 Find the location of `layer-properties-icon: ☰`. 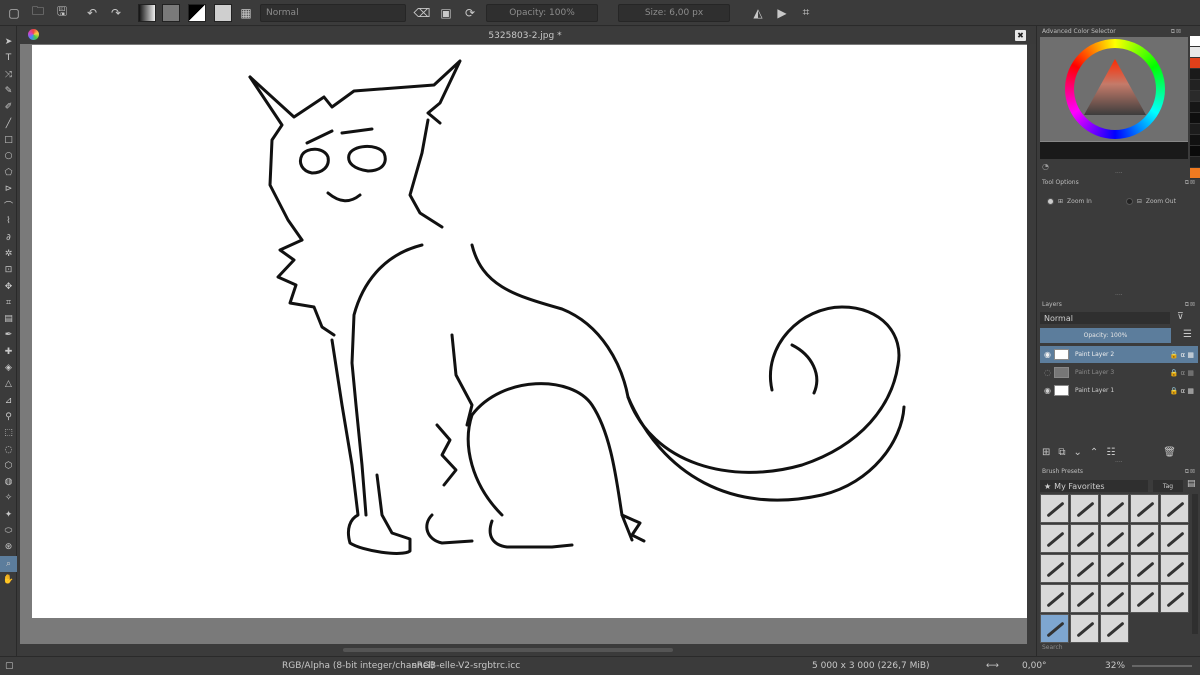

layer-properties-icon: ☰ is located at coordinates (1187, 334).